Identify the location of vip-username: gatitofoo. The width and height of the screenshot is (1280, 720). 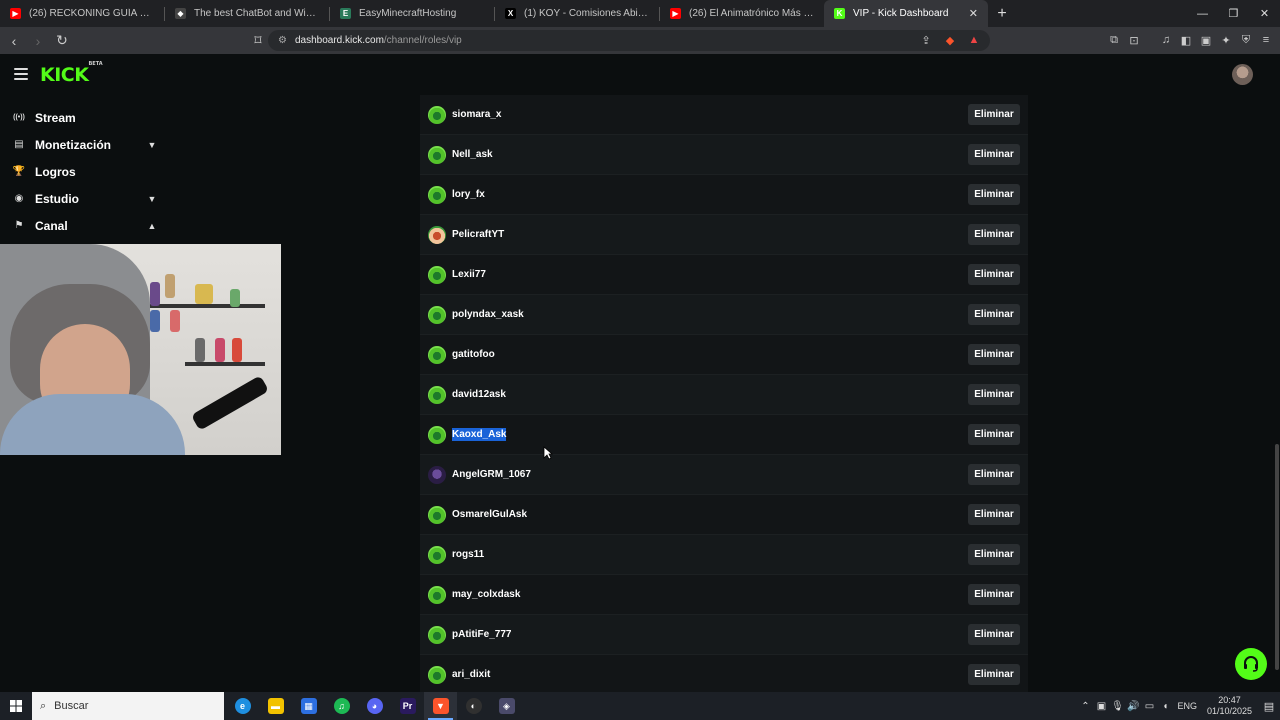
(710, 354).